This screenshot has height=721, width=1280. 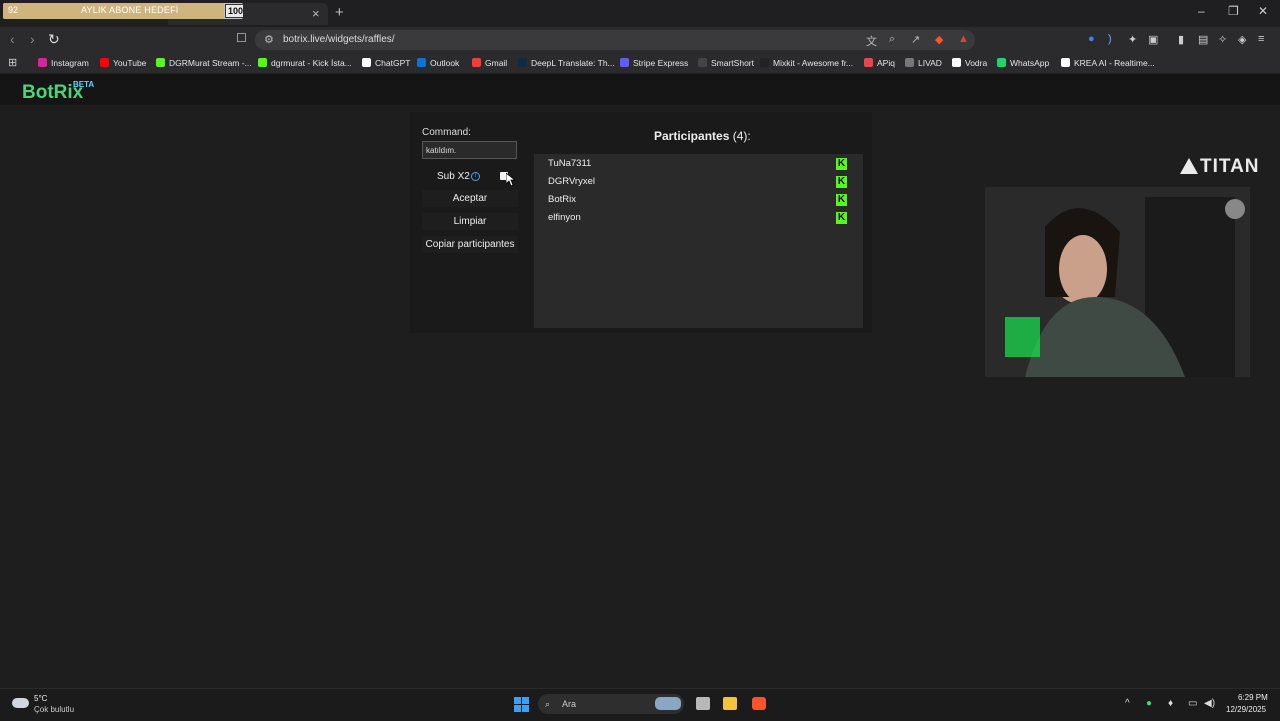 I want to click on bookmark-label: ChatGPT, so click(x=393, y=63).